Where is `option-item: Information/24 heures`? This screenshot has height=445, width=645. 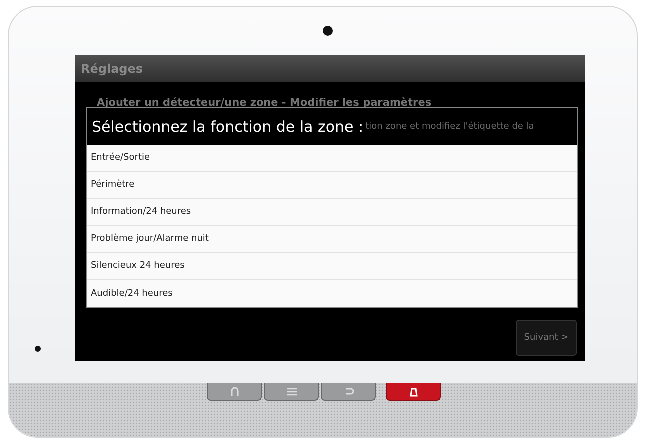 option-item: Information/24 heures is located at coordinates (332, 212).